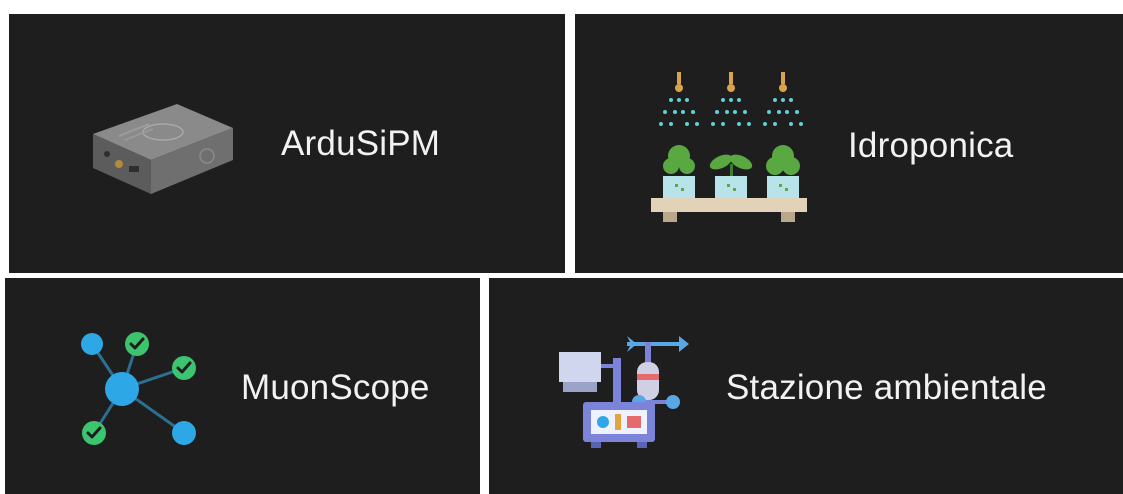 The image size is (1123, 494). I want to click on network-nodes-icon, so click(140, 393).